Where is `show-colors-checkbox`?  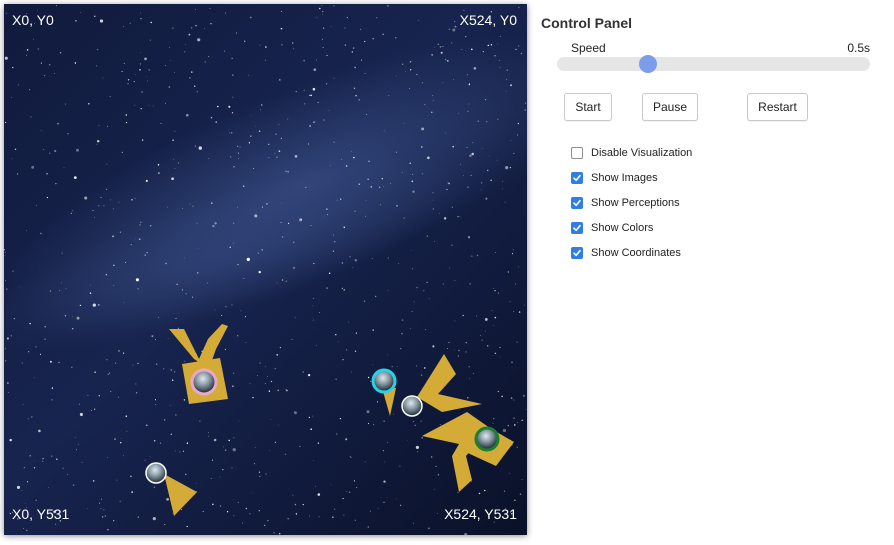 show-colors-checkbox is located at coordinates (577, 227).